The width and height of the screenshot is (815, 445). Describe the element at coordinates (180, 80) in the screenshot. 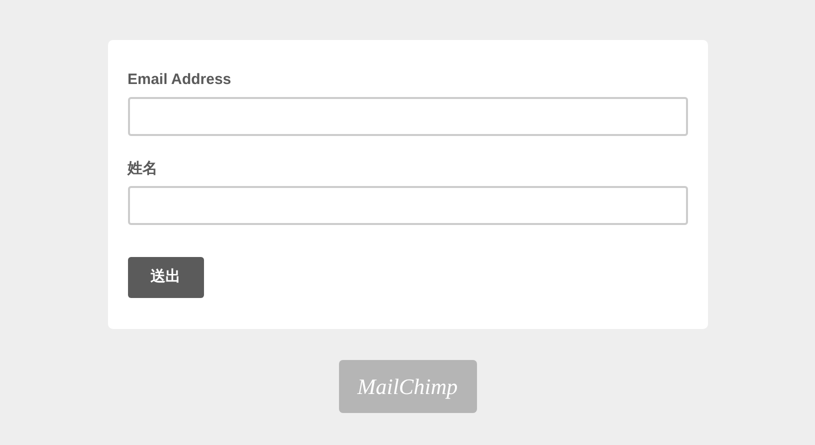

I see `field-label: Email Address` at that location.